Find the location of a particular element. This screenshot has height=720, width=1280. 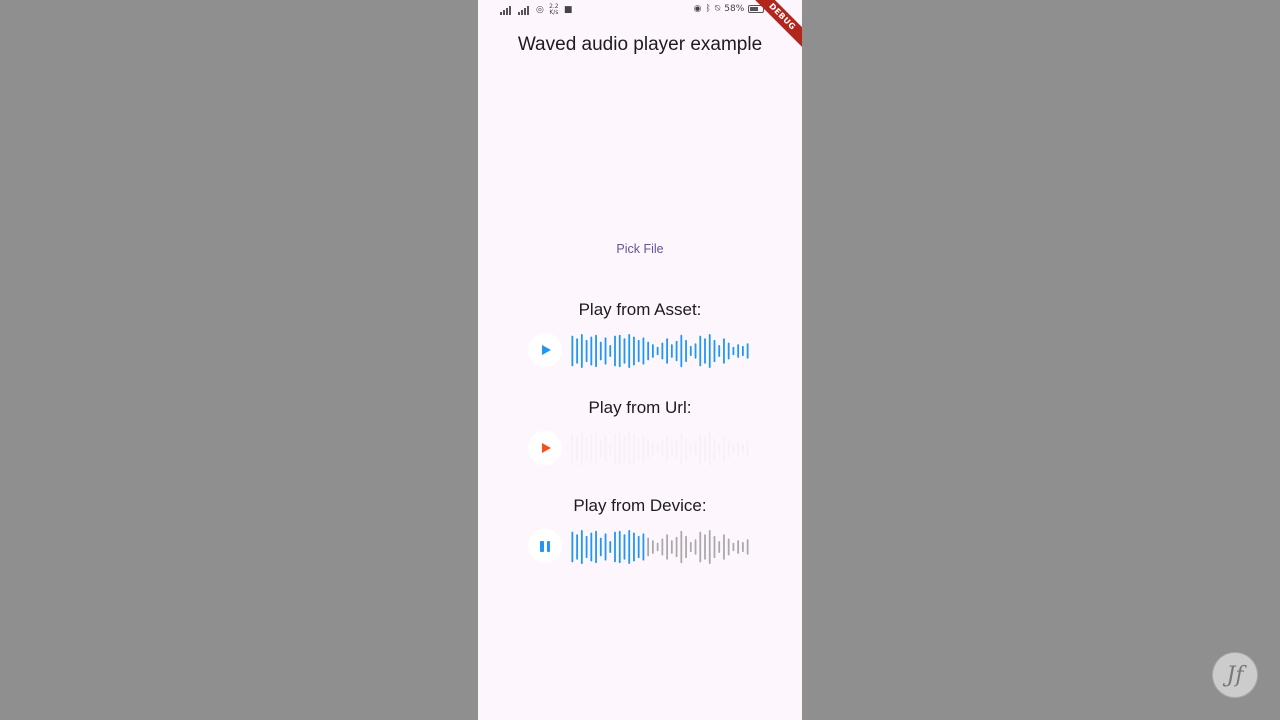

url-player-label: Play from Url: is located at coordinates (640, 407).